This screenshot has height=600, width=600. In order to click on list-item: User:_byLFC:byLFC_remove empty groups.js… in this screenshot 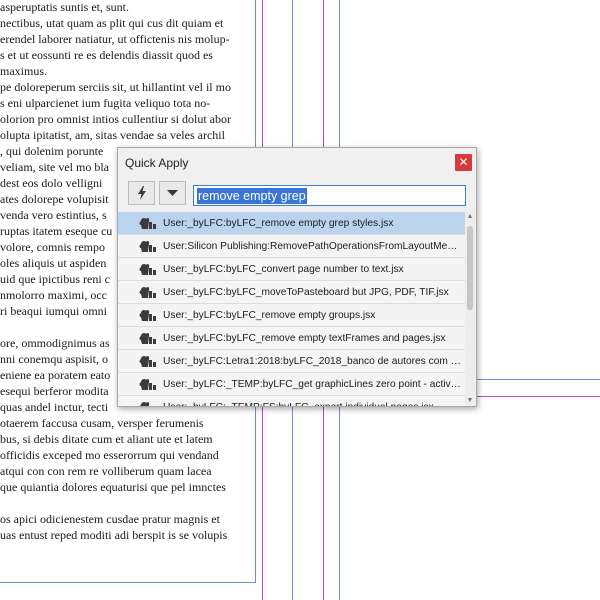, I will do `click(292, 315)`.